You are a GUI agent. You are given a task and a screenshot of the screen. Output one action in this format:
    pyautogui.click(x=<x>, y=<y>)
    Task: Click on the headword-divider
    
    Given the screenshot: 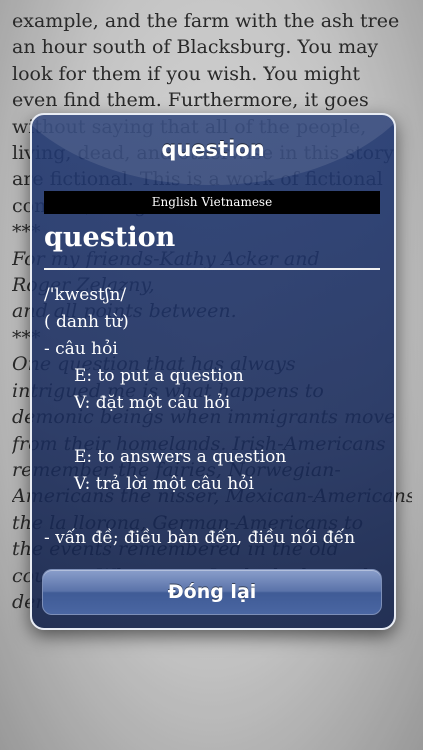 What is the action you would take?
    pyautogui.click(x=212, y=269)
    